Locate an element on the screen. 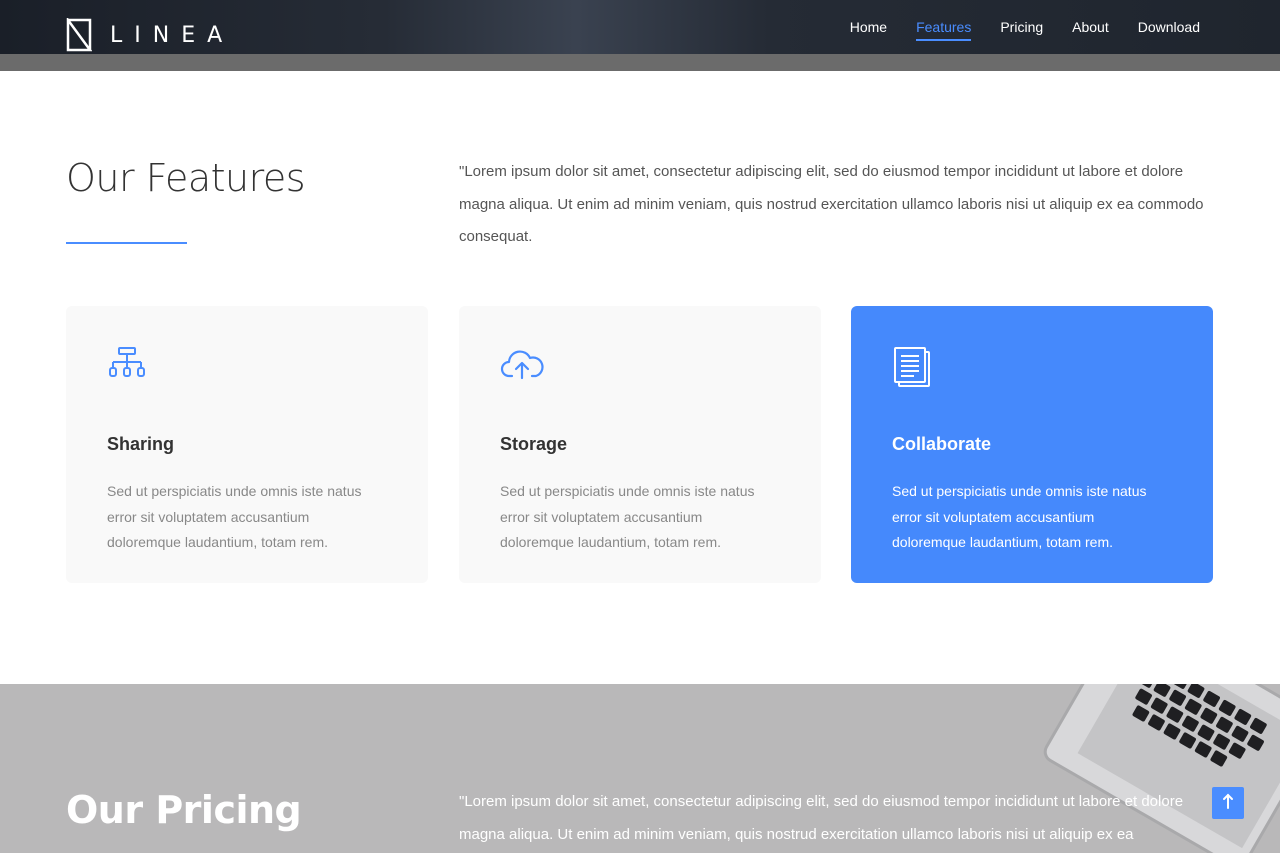 The image size is (1280, 853). arrow-up-icon is located at coordinates (1228, 803).